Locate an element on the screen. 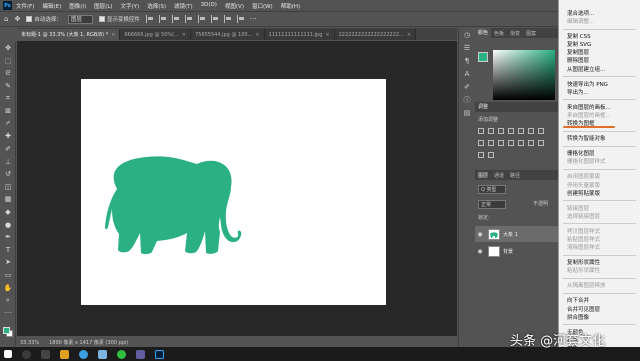 This screenshot has width=640, height=361. marquee-tool-icon: ⬚ is located at coordinates (8, 61).